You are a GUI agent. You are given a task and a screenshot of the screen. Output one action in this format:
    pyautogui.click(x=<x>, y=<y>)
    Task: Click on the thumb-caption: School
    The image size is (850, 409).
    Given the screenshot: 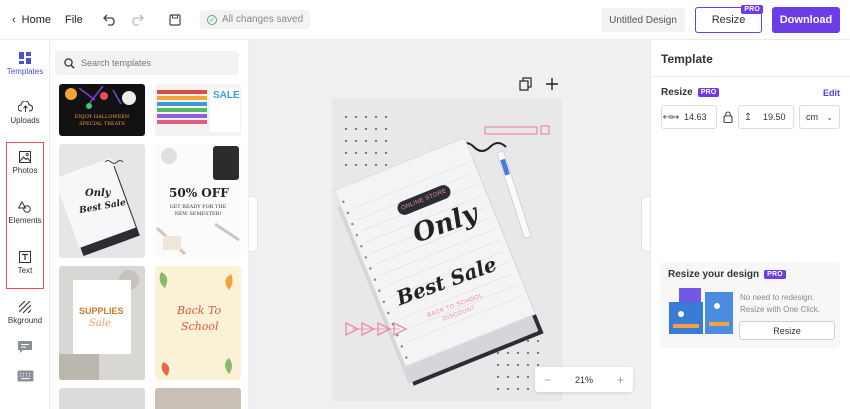 What is the action you would take?
    pyautogui.click(x=200, y=326)
    